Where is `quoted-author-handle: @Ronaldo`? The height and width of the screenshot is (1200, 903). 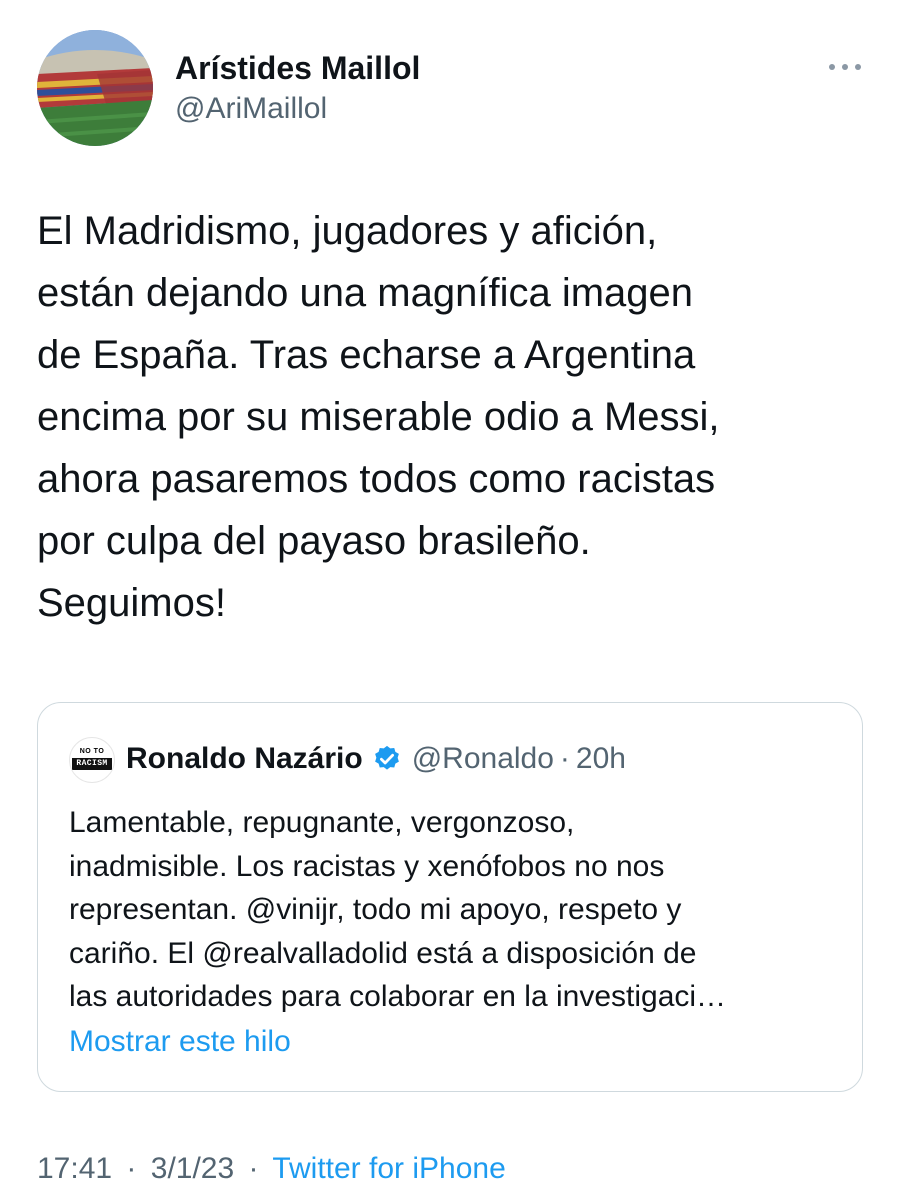
quoted-author-handle: @Ronaldo is located at coordinates (483, 759).